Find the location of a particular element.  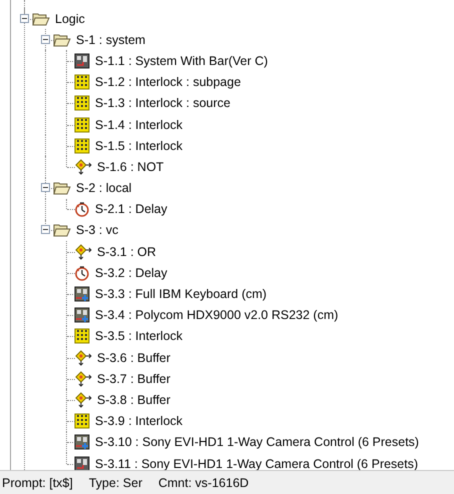

tree-item: S-2.1 : Delay is located at coordinates (131, 209).